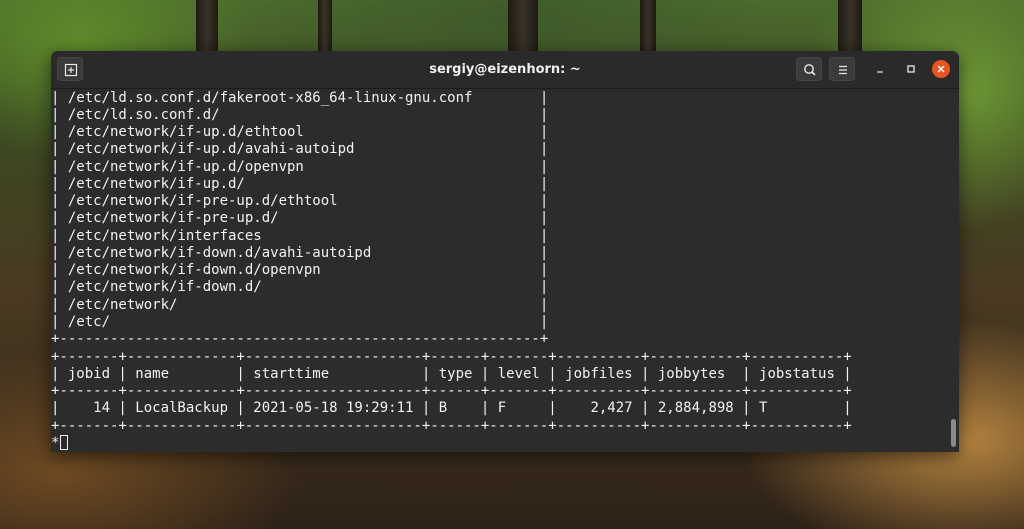 This screenshot has height=529, width=1024. Describe the element at coordinates (300, 236) in the screenshot. I see `terminal-line: | /etc/network/interfaces |` at that location.